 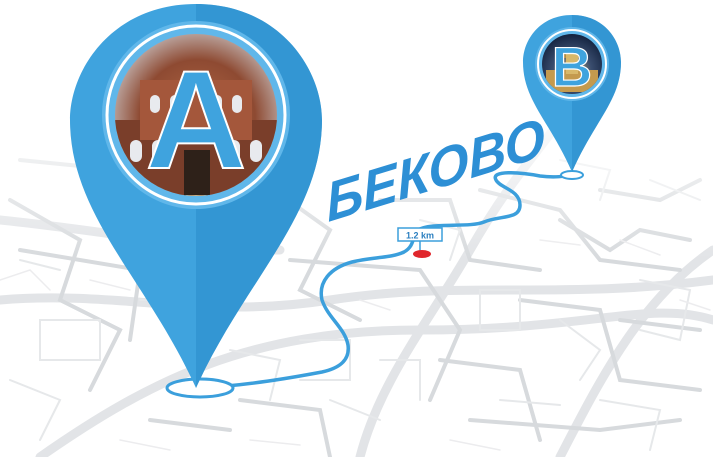 I want to click on route-end-marker, so click(x=572, y=175).